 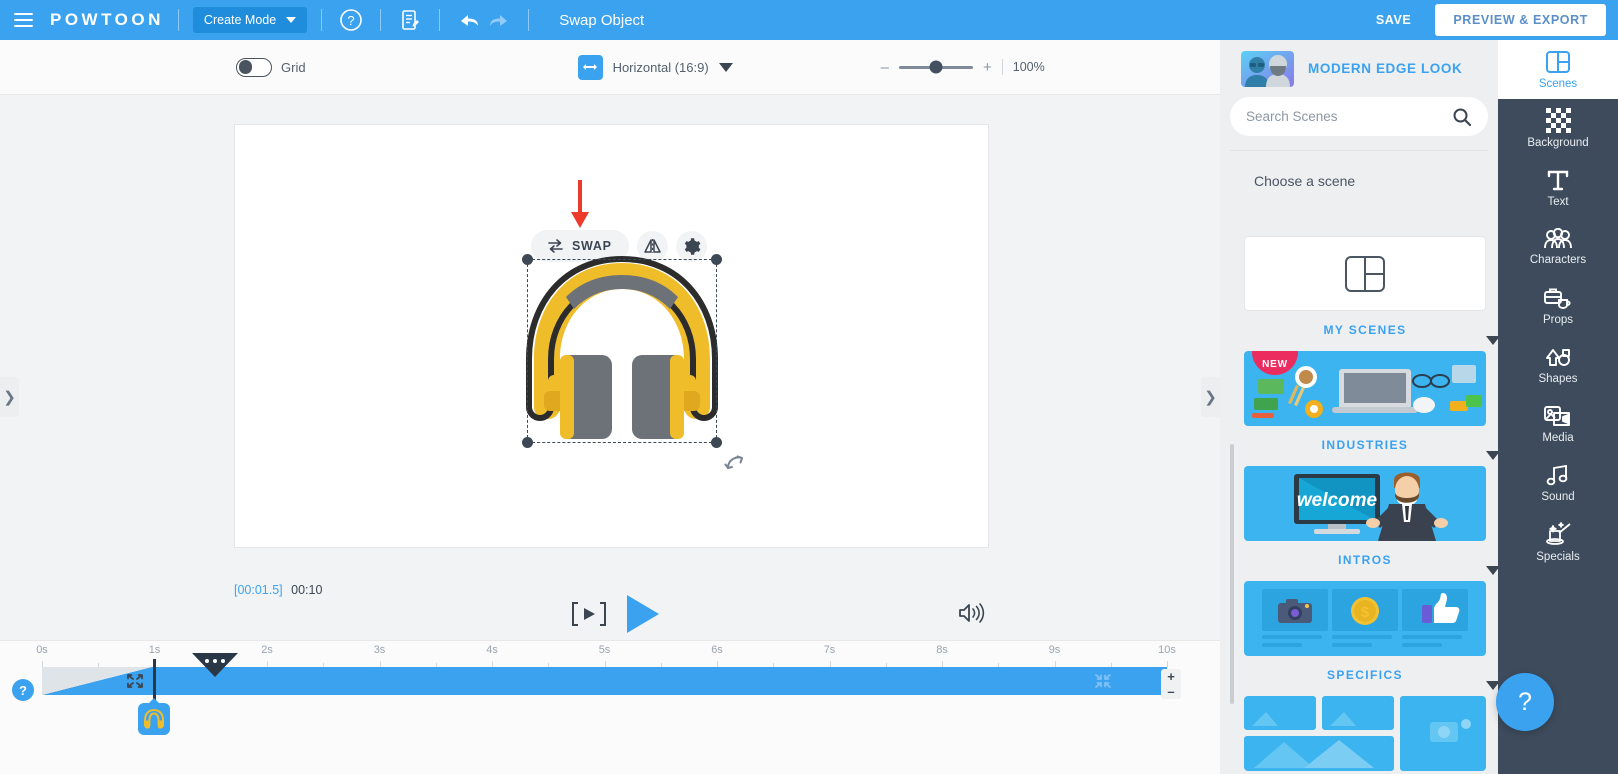 What do you see at coordinates (1385, 68) in the screenshot?
I see `look-title: MODERN EDGE LOOK` at bounding box center [1385, 68].